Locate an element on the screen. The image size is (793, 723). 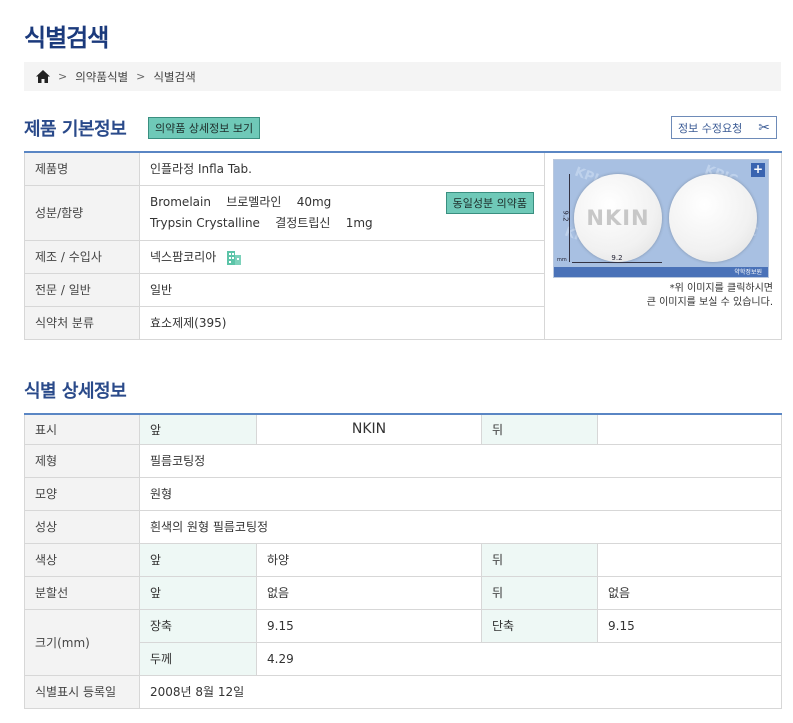
ingredient-label: 성분/함량 is located at coordinates (82, 212).